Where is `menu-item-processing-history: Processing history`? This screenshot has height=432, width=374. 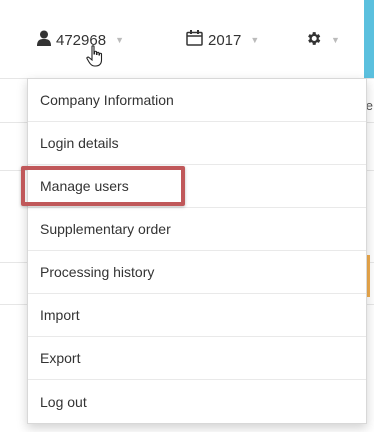
menu-item-processing-history: Processing history is located at coordinates (197, 272).